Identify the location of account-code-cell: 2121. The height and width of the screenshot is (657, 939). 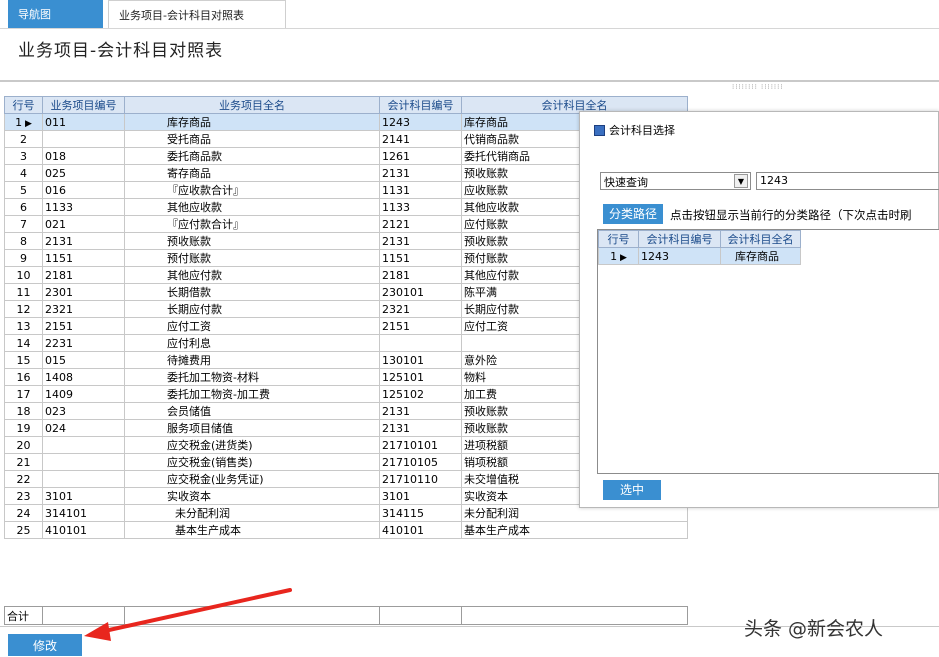
(420, 224).